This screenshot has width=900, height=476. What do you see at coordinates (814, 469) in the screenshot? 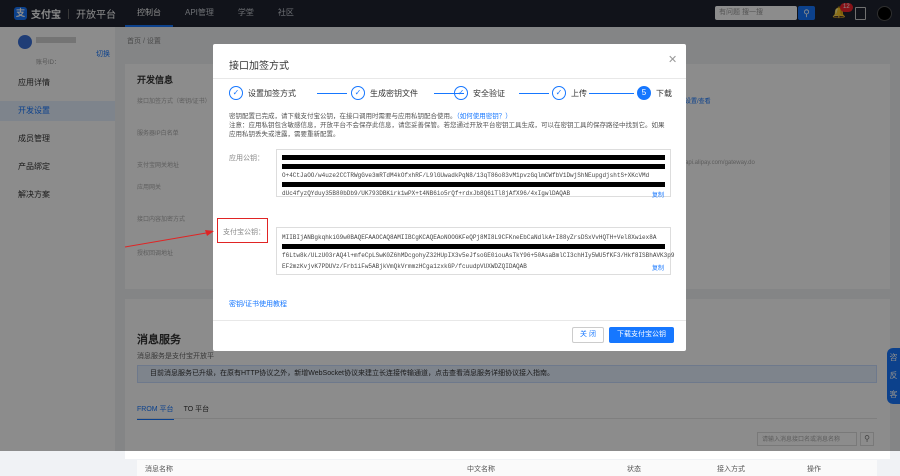
I see `col-actions: 操作` at bounding box center [814, 469].